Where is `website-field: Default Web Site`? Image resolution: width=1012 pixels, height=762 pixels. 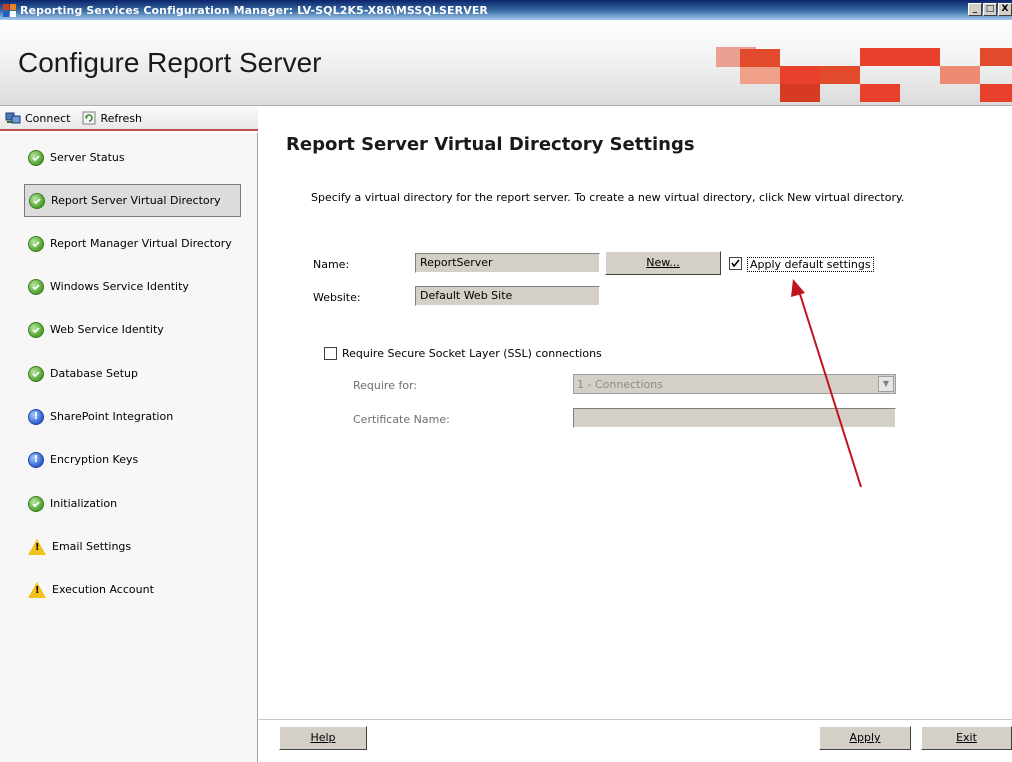 website-field: Default Web Site is located at coordinates (507, 296).